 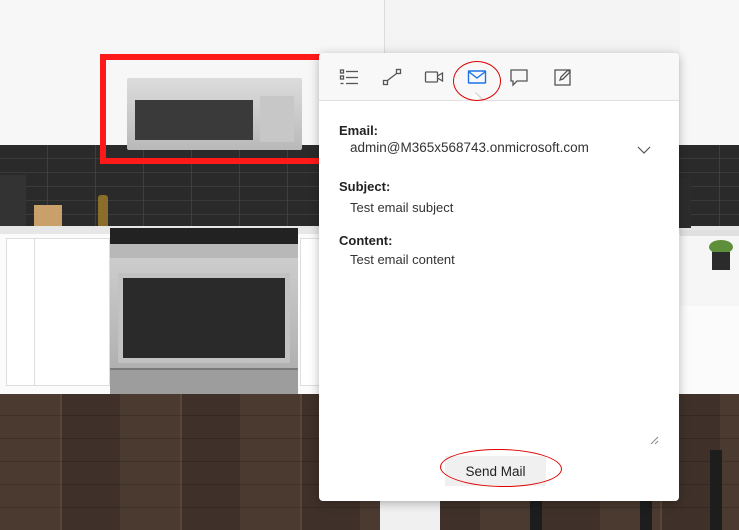 I want to click on chat-icon, so click(x=519, y=78).